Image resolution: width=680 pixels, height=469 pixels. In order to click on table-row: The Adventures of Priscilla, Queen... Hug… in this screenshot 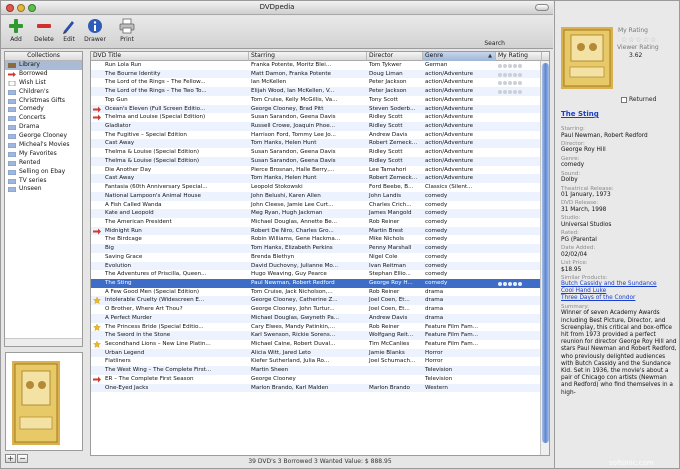, I will do `click(320, 274)`.